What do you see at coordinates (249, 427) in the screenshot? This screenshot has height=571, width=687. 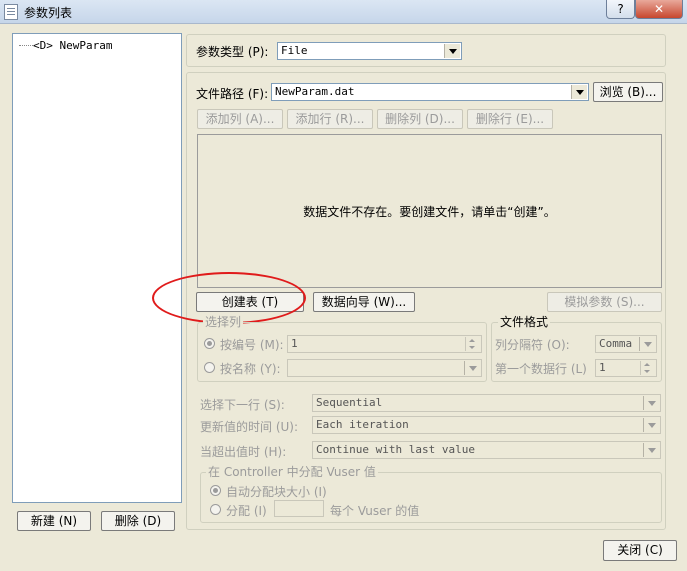 I see `update-value-label: 更新值的时间 (U):` at bounding box center [249, 427].